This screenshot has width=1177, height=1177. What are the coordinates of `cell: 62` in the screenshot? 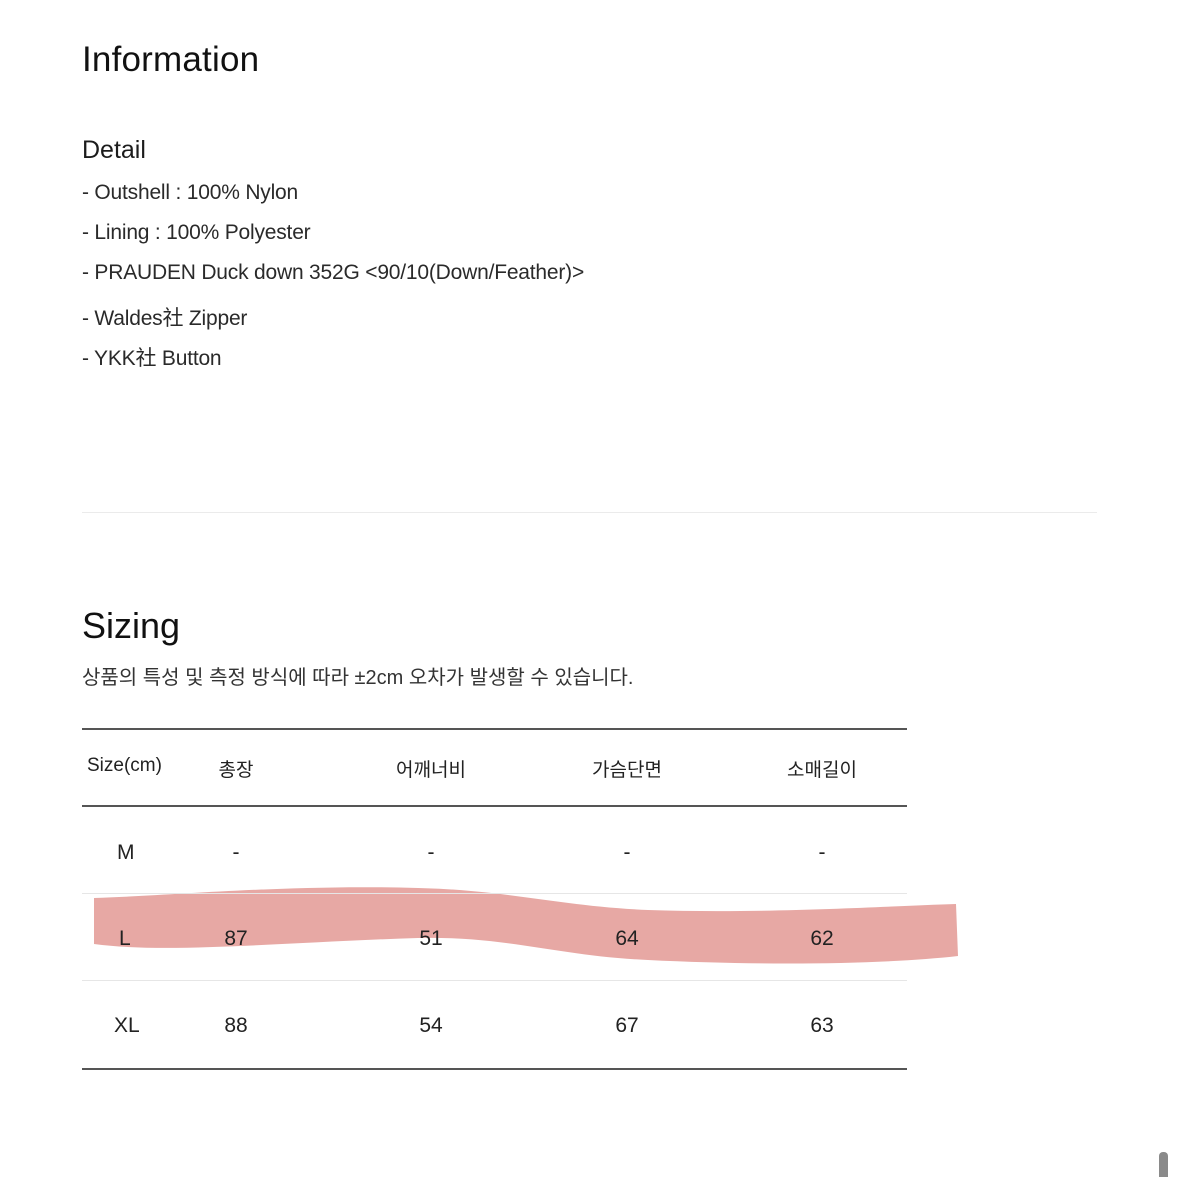 It's located at (822, 938).